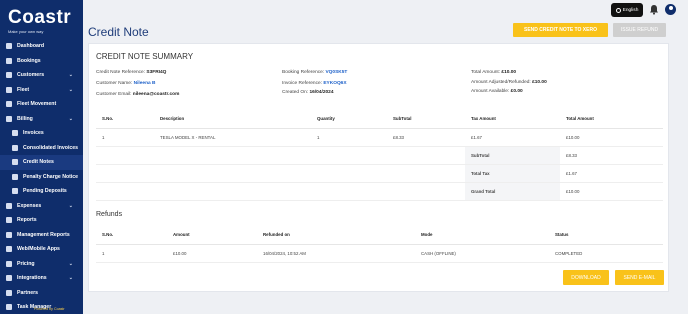 The image size is (688, 314). Describe the element at coordinates (41, 249) in the screenshot. I see `sidebar-item: Web/Mobile Apps` at that location.